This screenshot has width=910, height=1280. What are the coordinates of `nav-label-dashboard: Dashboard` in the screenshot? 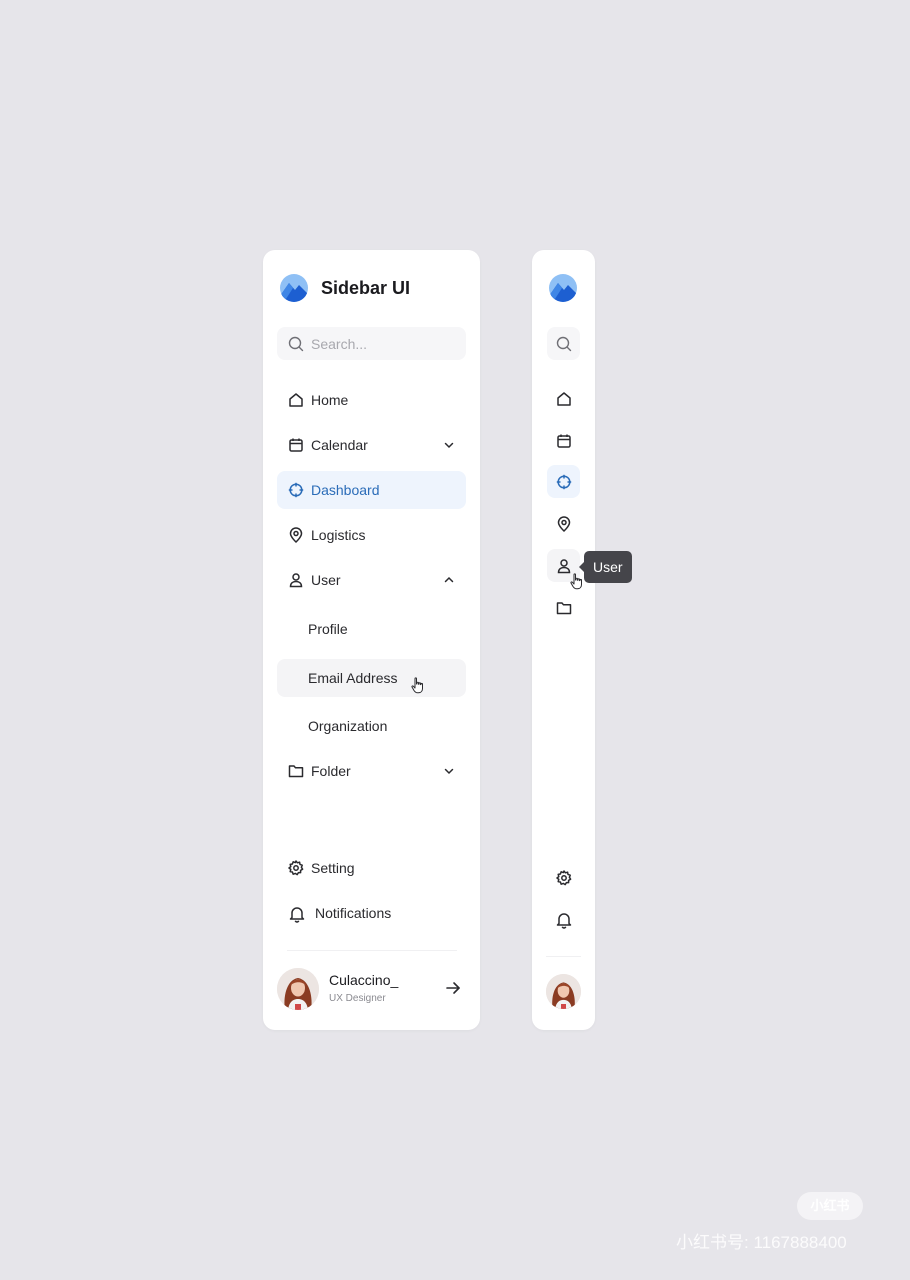 It's located at (345, 490).